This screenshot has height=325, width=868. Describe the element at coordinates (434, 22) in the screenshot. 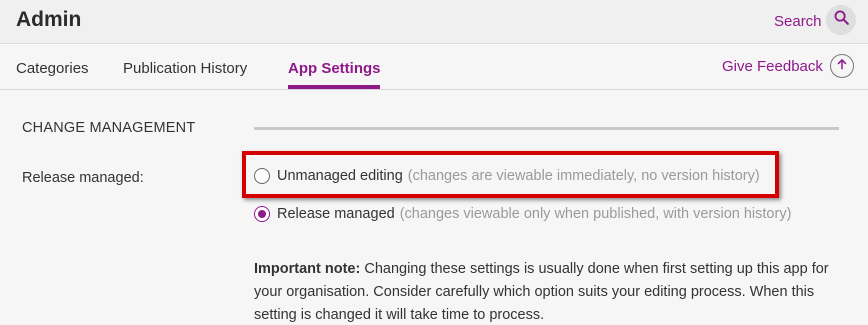

I see `top-bar: Admin Search` at that location.